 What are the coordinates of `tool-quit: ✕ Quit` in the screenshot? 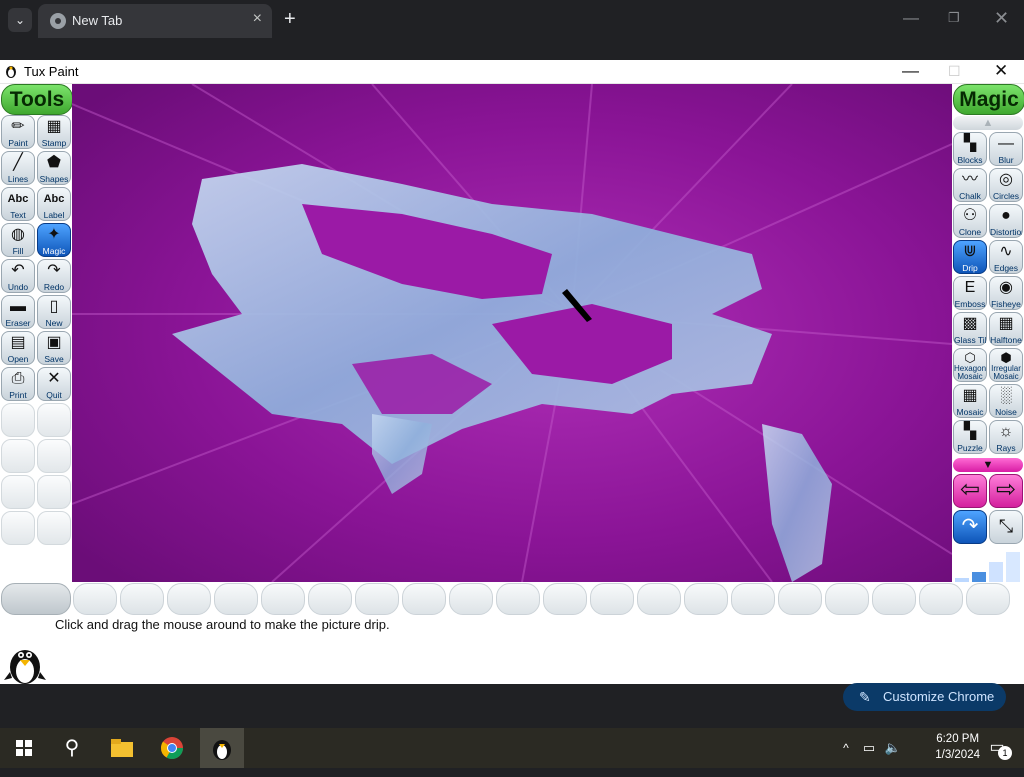 It's located at (54, 384).